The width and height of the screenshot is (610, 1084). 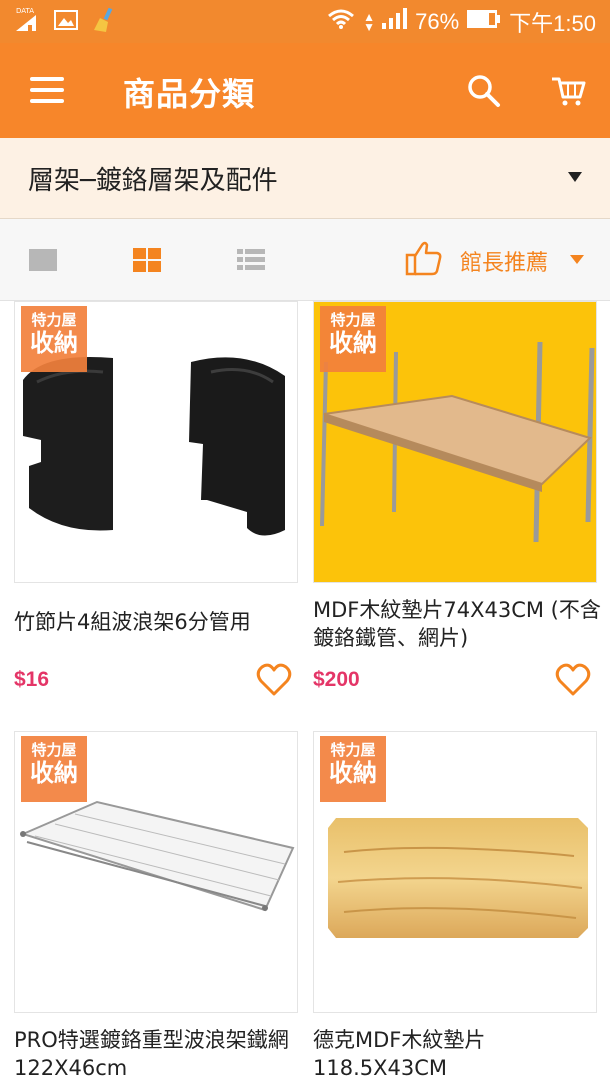 What do you see at coordinates (423, 258) in the screenshot?
I see `thumbs-up-icon` at bounding box center [423, 258].